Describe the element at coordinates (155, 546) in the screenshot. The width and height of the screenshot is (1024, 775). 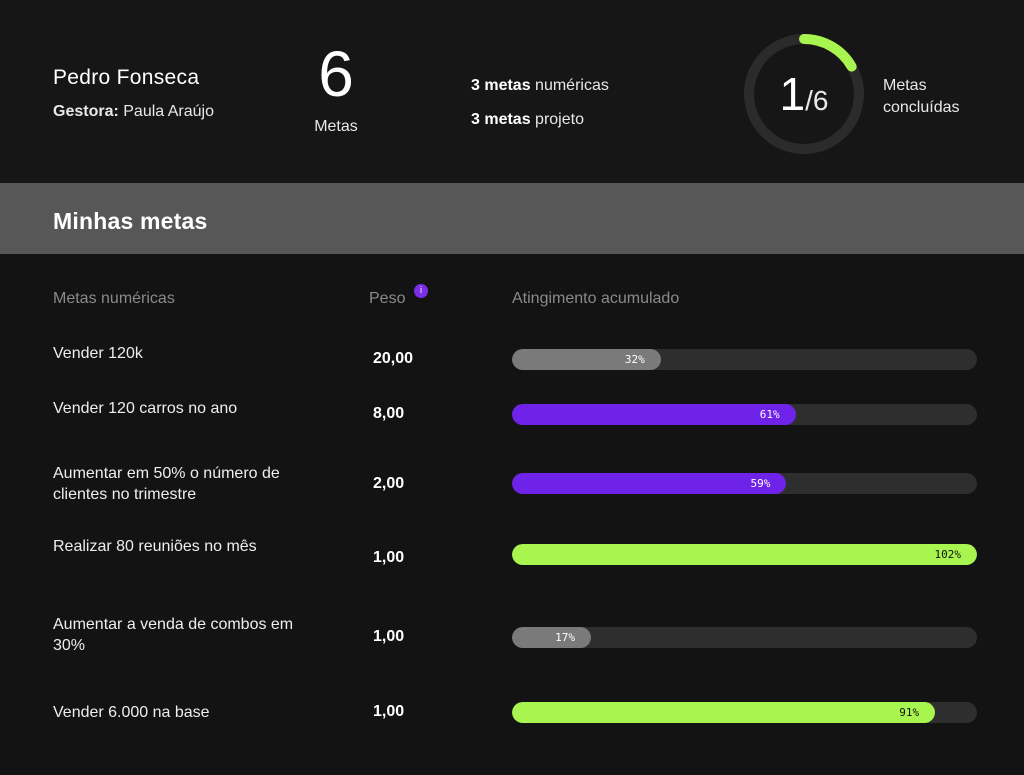
I see `goal-name: Realizar 80 reuniões no mês` at that location.